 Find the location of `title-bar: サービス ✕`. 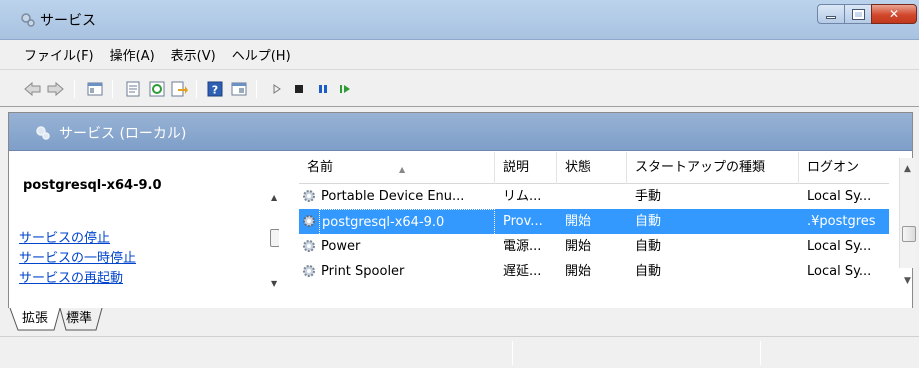

title-bar: サービス ✕ is located at coordinates (459, 20).